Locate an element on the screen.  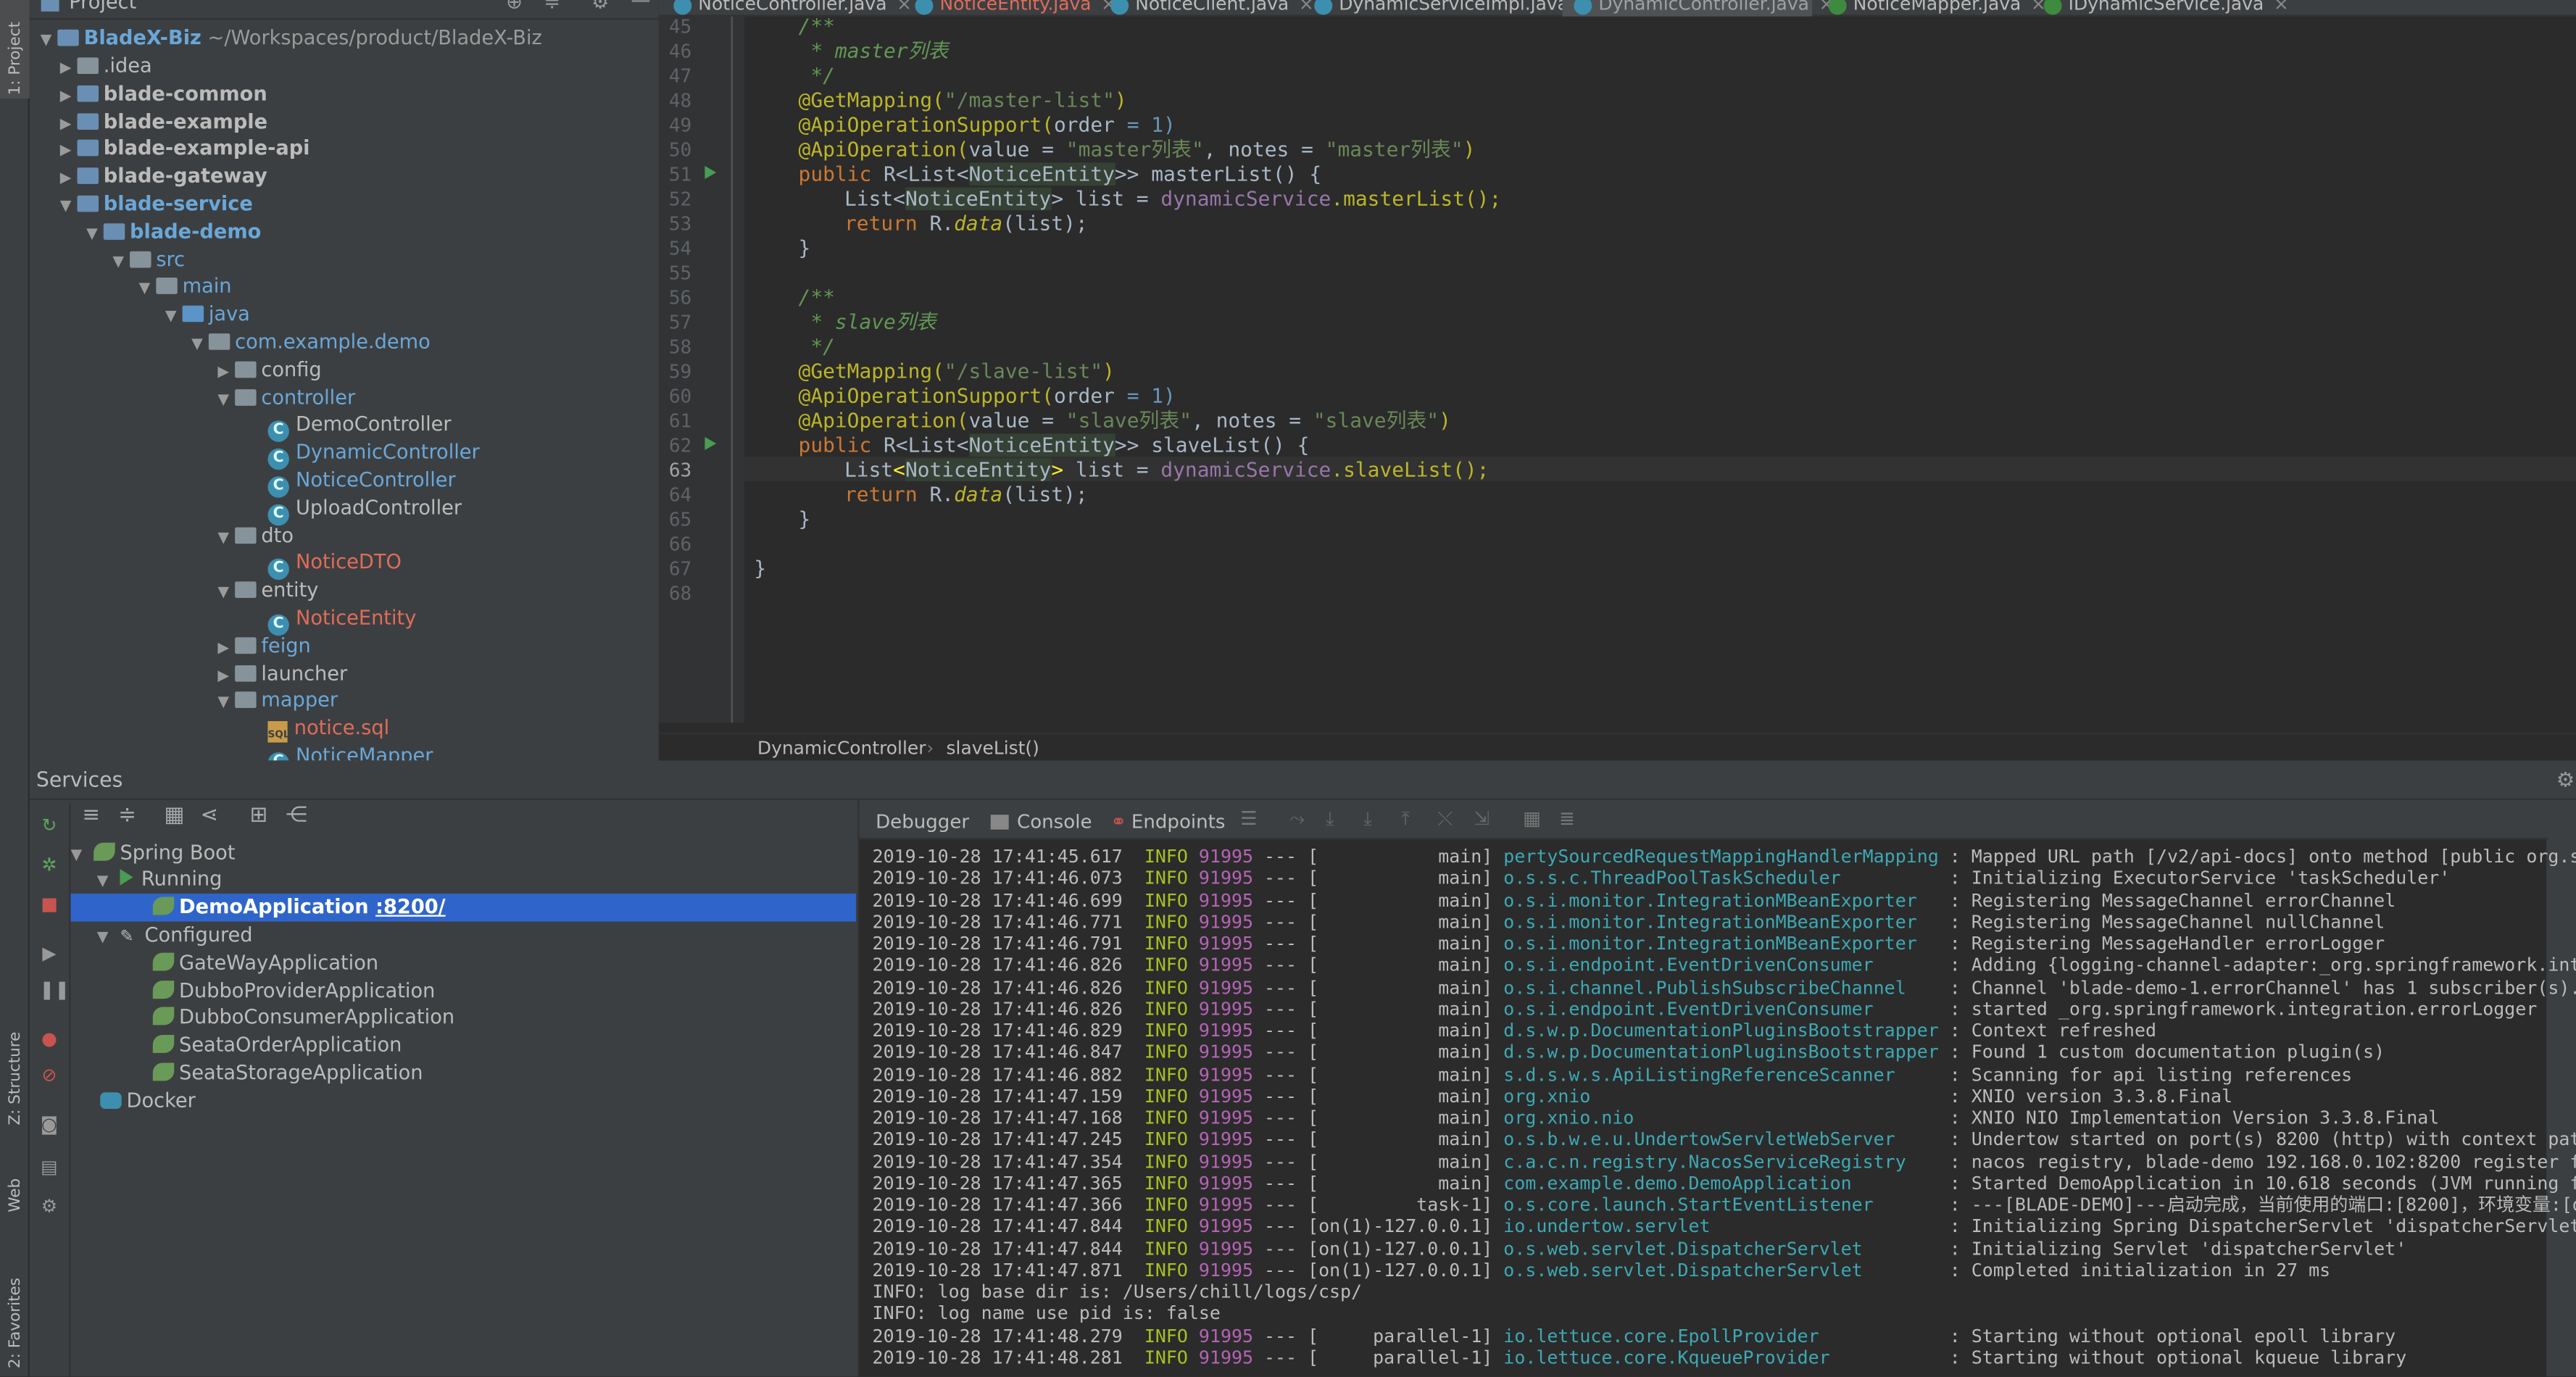
tree-item-launcher: ▶ launcher is located at coordinates (280, 673).